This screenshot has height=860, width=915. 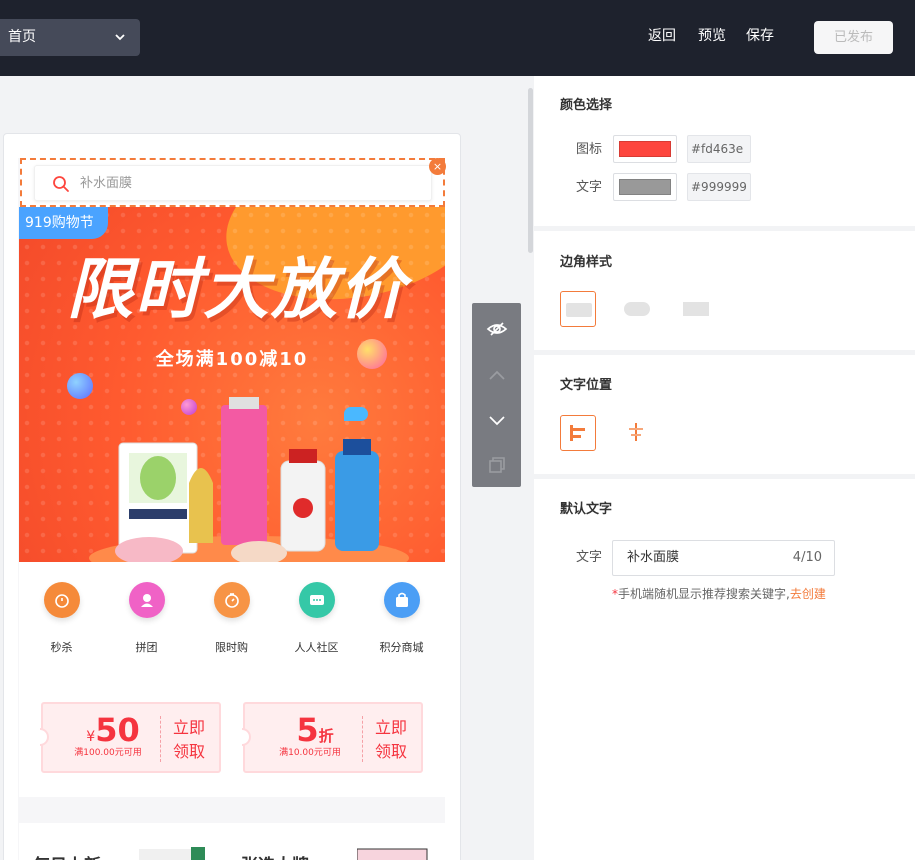 What do you see at coordinates (231, 647) in the screenshot?
I see `nav-item-label: 限时购` at bounding box center [231, 647].